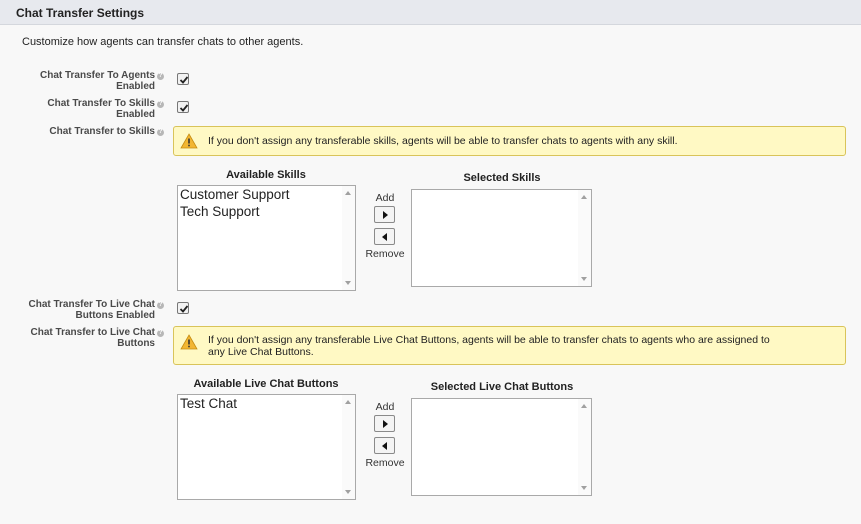 The width and height of the screenshot is (861, 524). I want to click on skills-enabled-label-line1: Chat Transfer To Skills, so click(101, 103).